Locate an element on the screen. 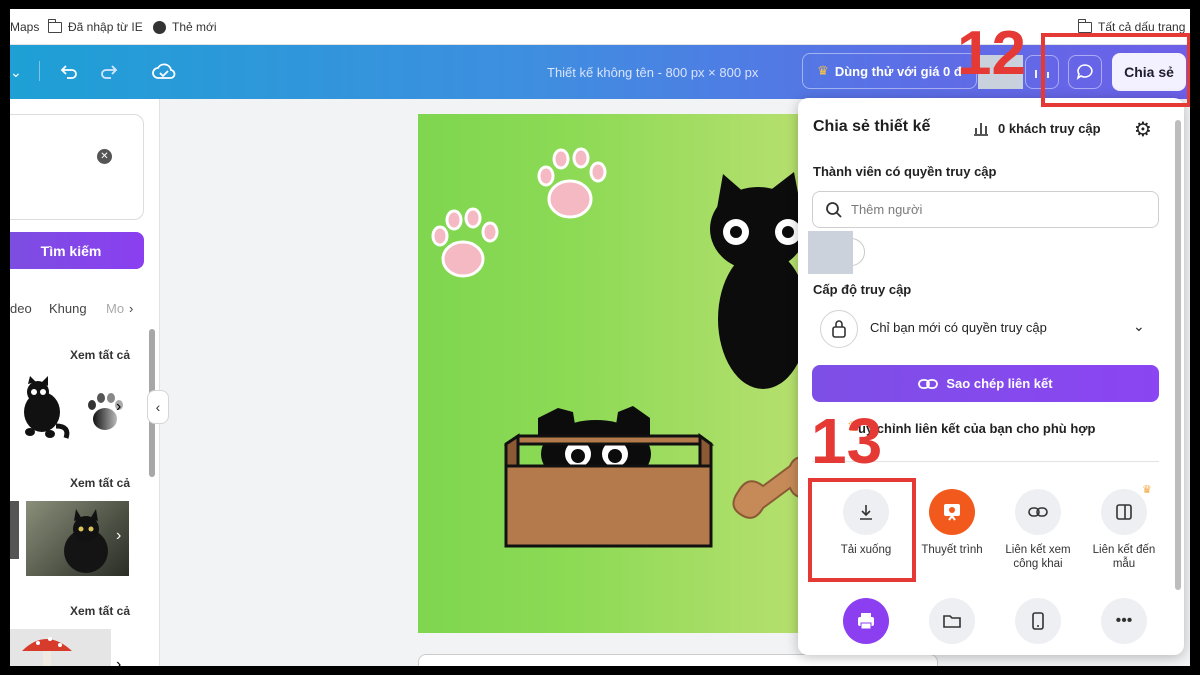 This screenshot has height=675, width=1200. download-option: Tải xuống is located at coordinates (866, 523).